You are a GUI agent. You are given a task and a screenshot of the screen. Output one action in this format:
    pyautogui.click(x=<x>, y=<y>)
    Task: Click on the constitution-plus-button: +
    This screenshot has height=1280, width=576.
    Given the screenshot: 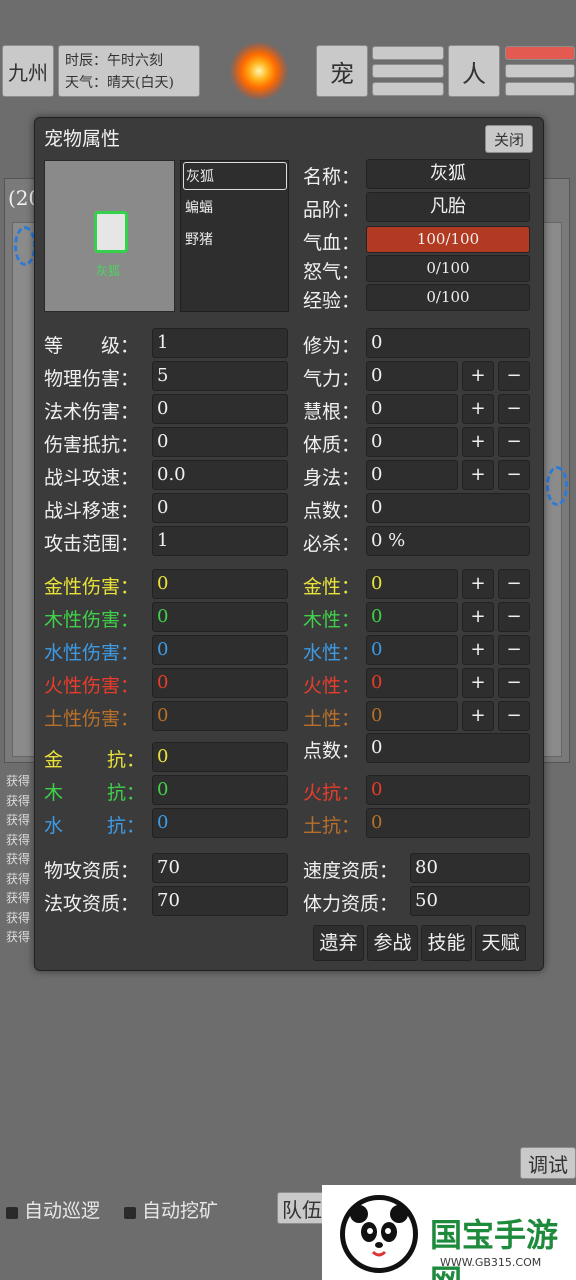 What is the action you would take?
    pyautogui.click(x=478, y=442)
    